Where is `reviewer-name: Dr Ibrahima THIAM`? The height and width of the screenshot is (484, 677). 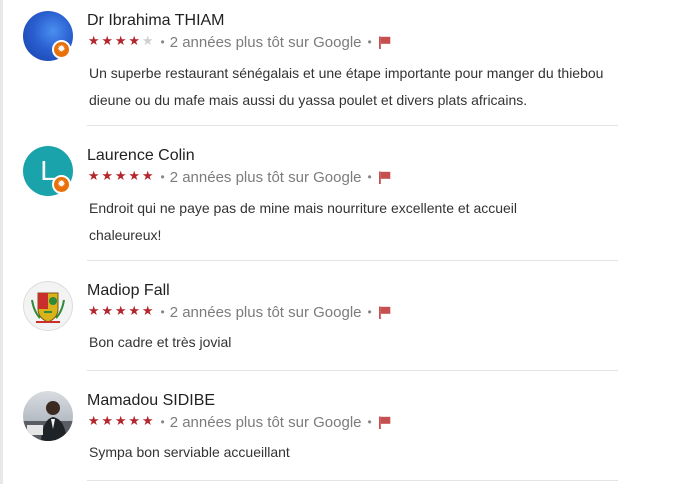 reviewer-name: Dr Ibrahima THIAM is located at coordinates (156, 21).